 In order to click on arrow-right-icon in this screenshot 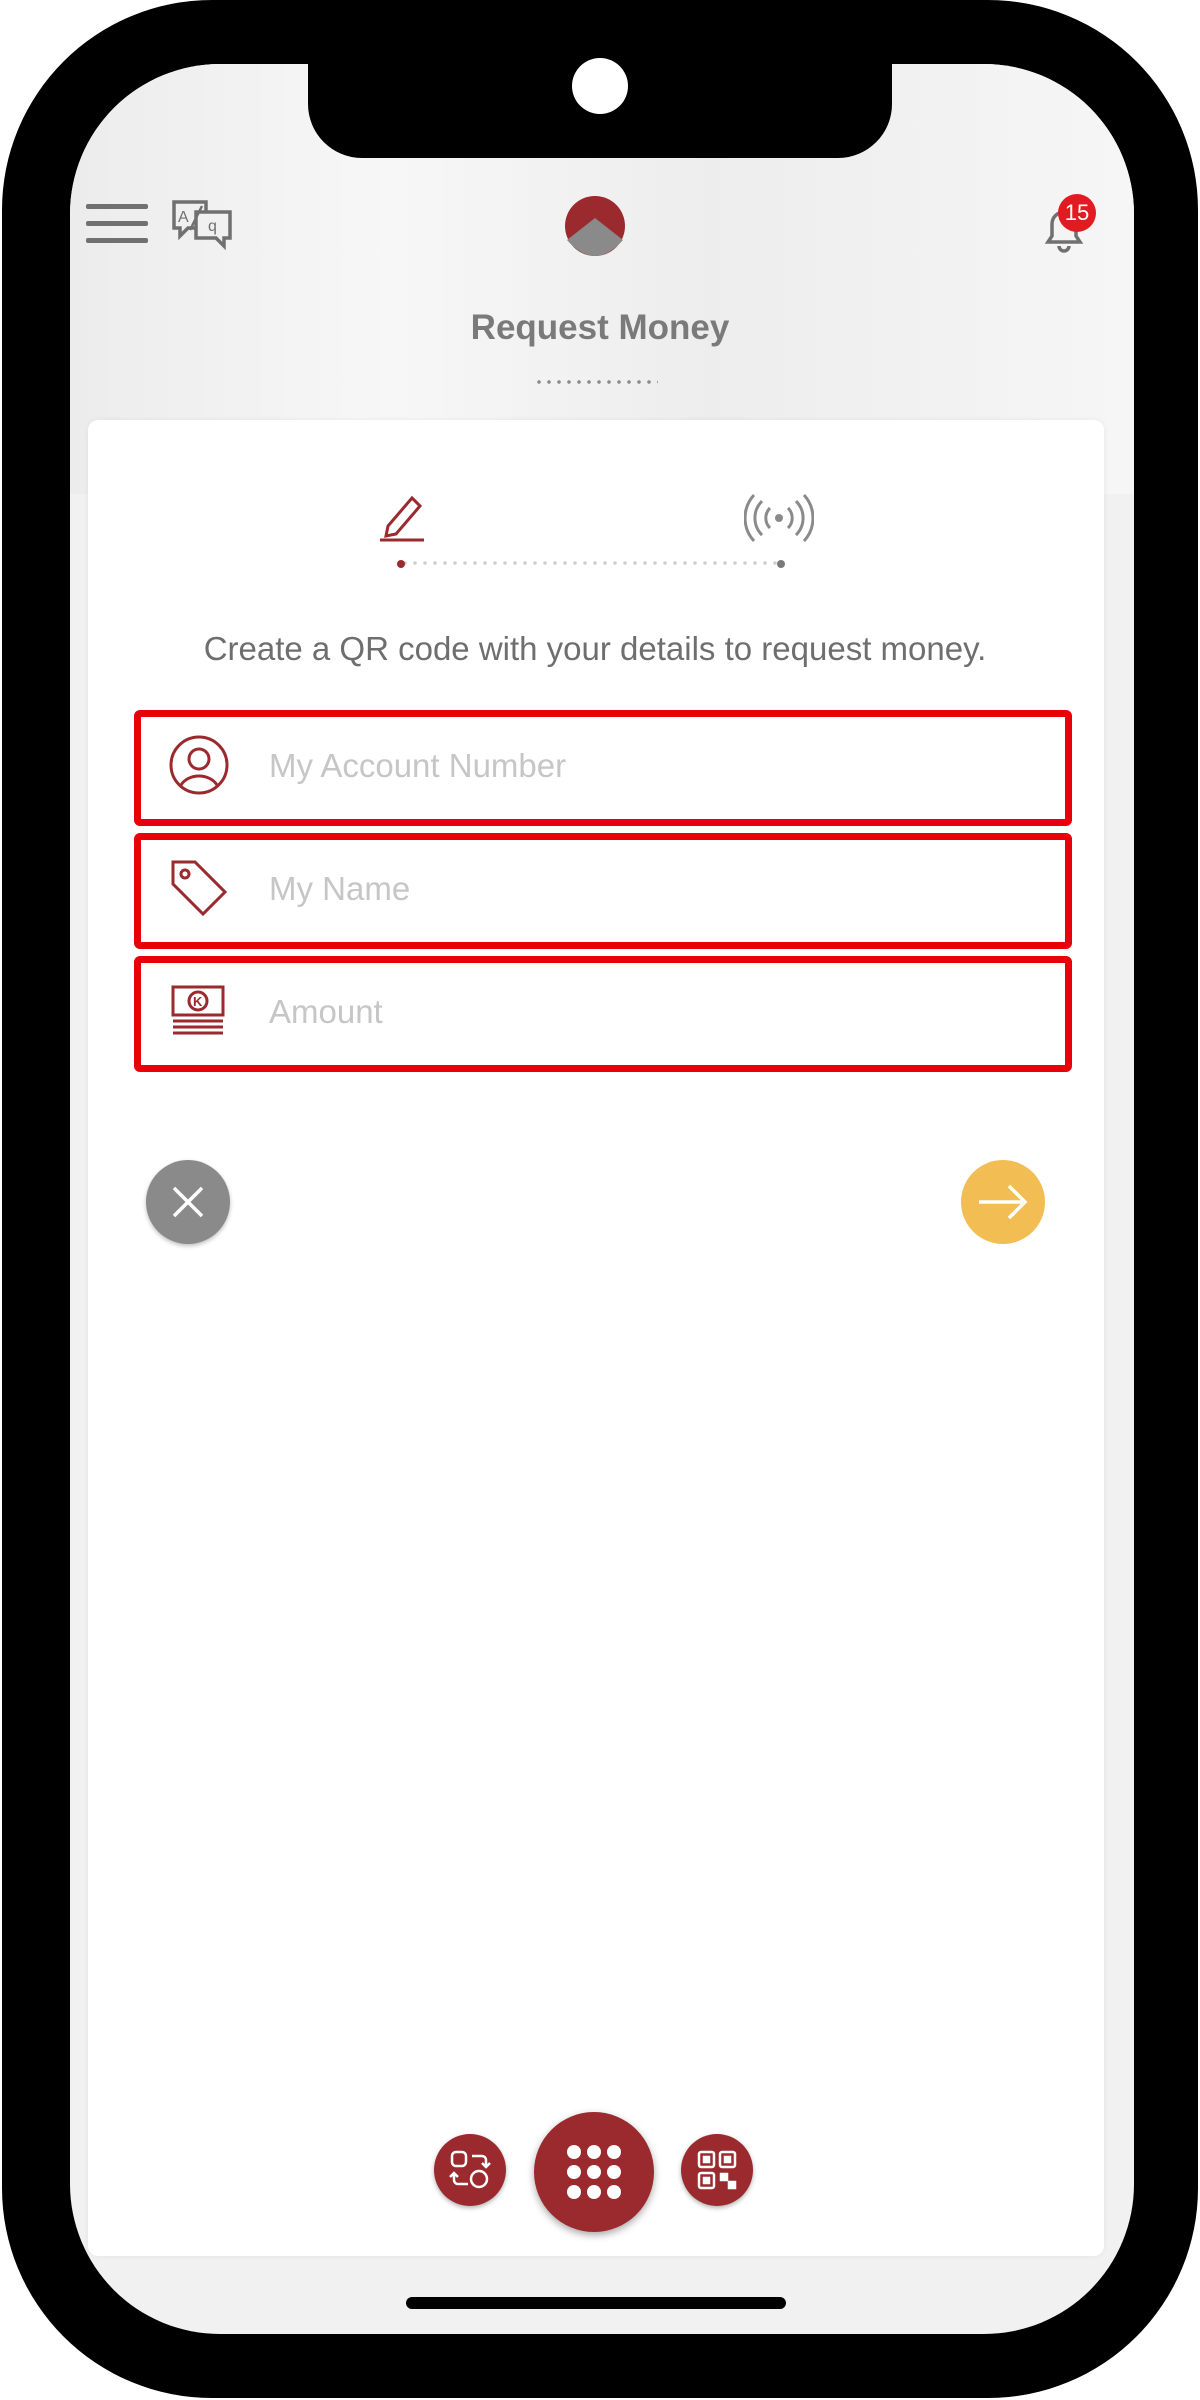, I will do `click(1003, 1202)`.